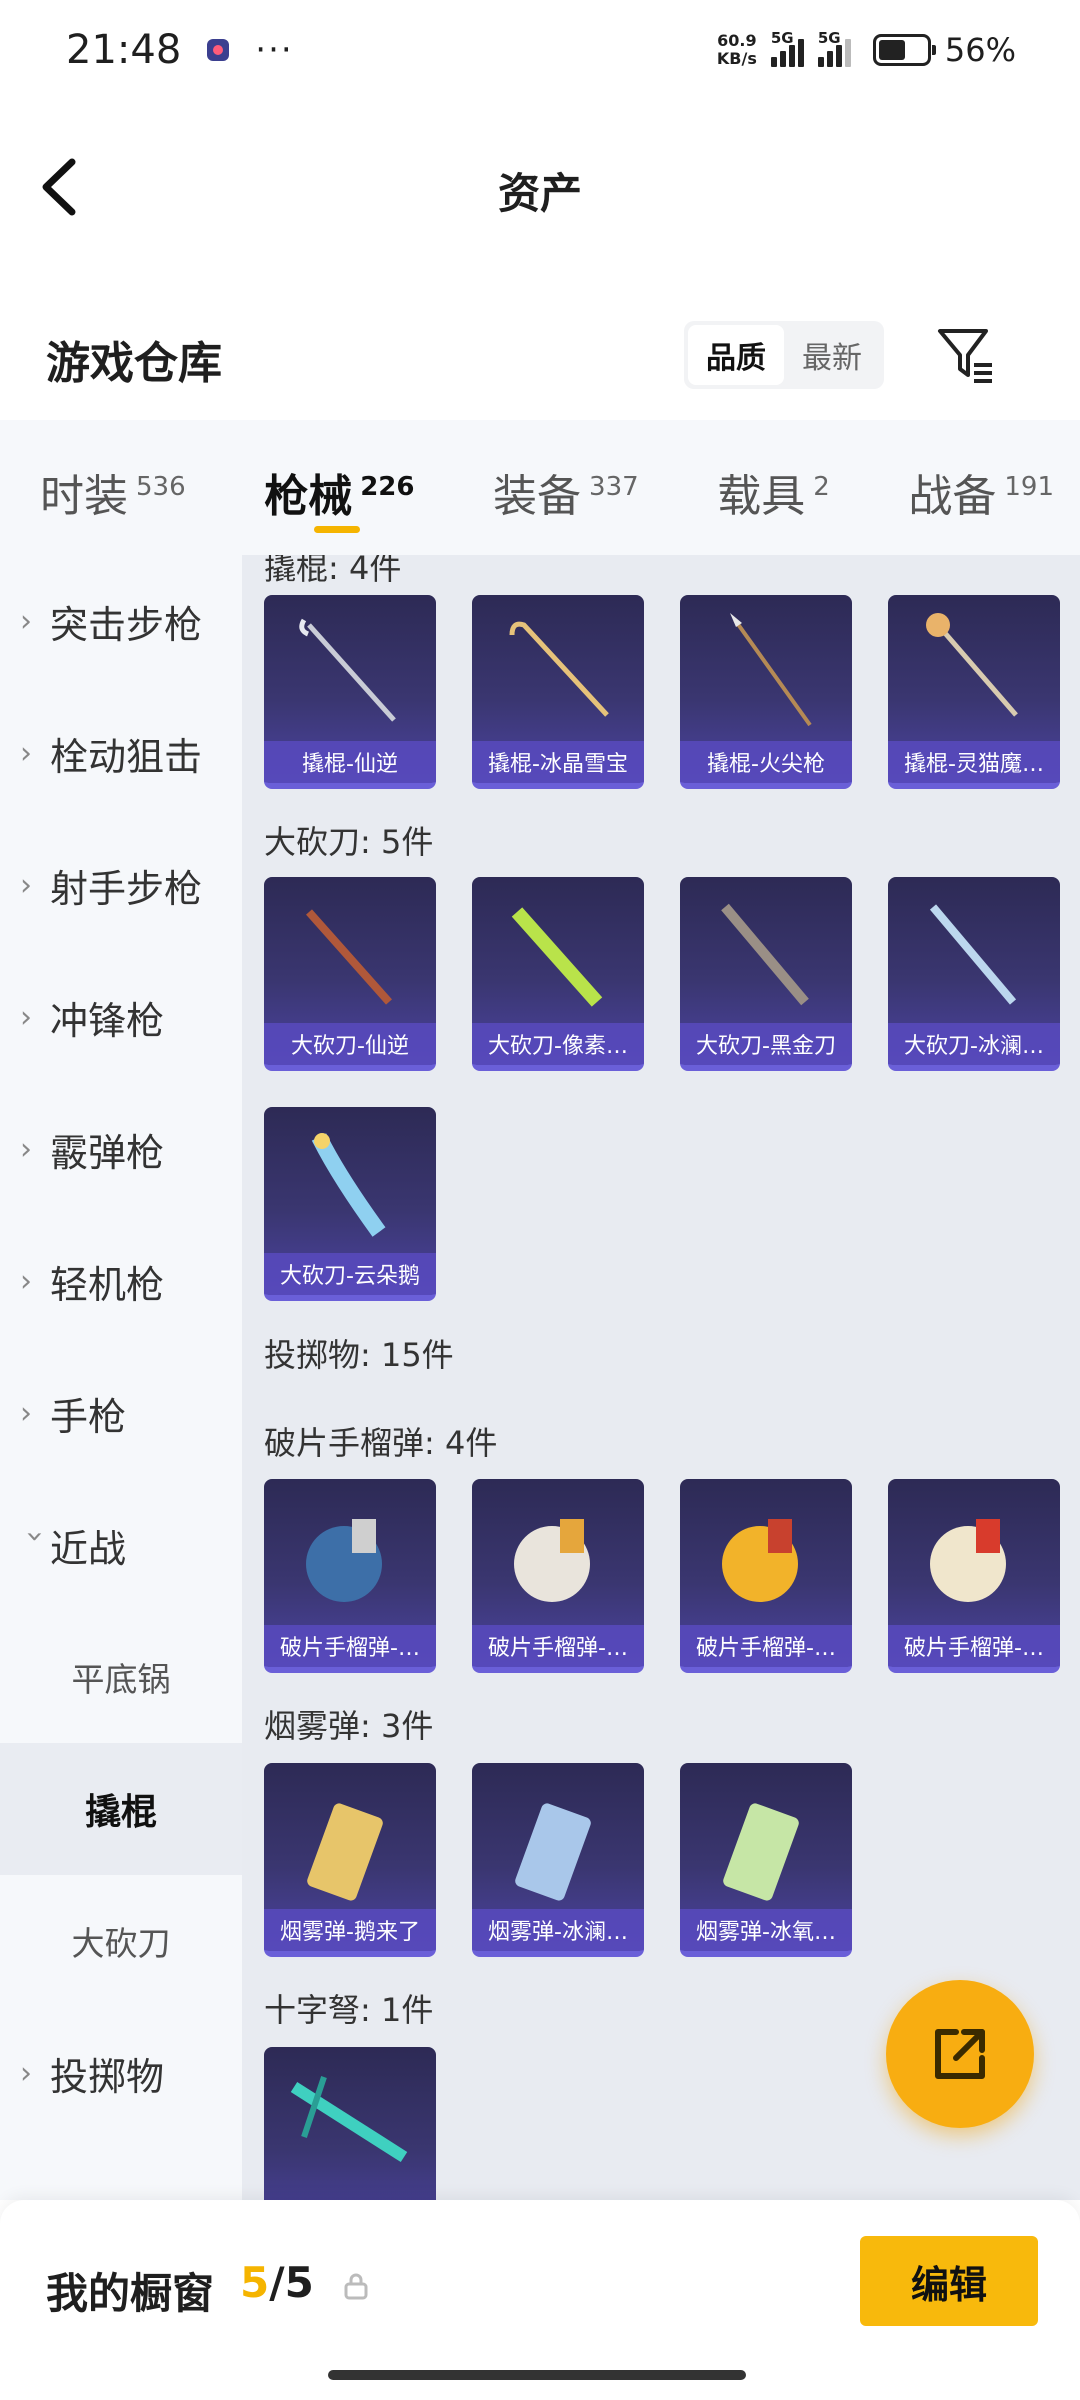  I want to click on warehouse-title: 游戏仓库, so click(134, 363).